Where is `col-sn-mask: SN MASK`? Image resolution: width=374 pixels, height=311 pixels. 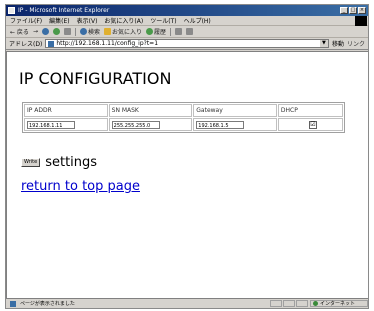 col-sn-mask: SN MASK is located at coordinates (150, 110).